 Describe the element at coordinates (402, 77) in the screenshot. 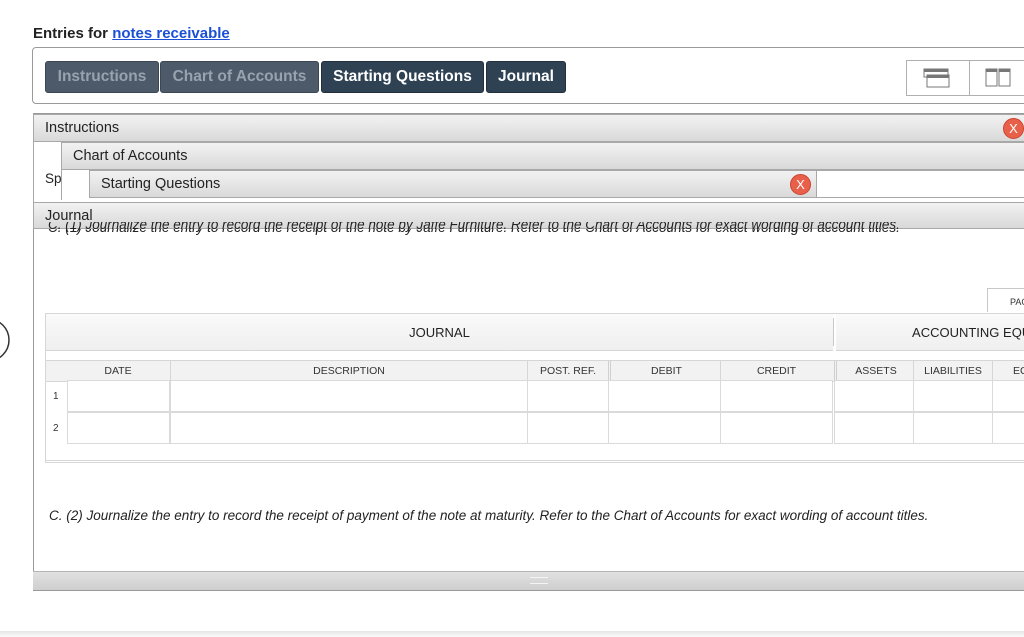

I see `tab-starting-questions: Starting Questions` at that location.